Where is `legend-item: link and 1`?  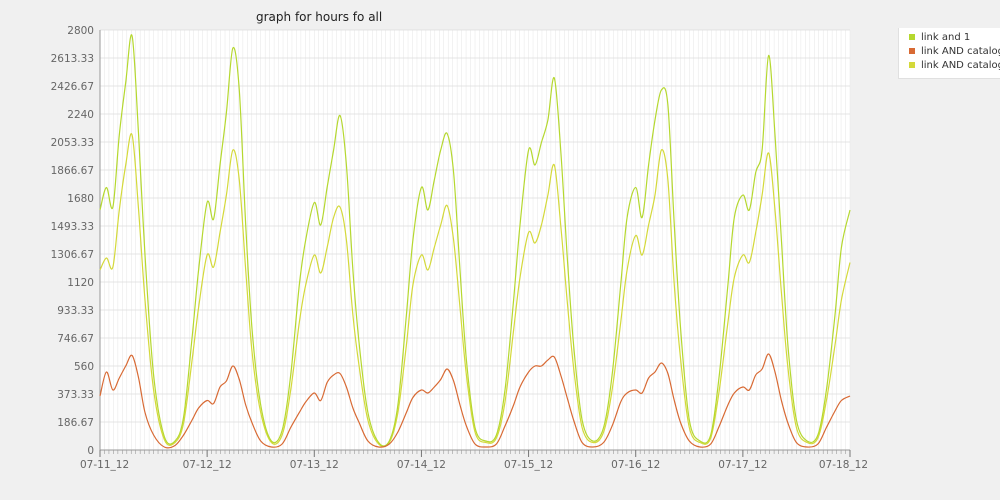 legend-item: link and 1 is located at coordinates (939, 37).